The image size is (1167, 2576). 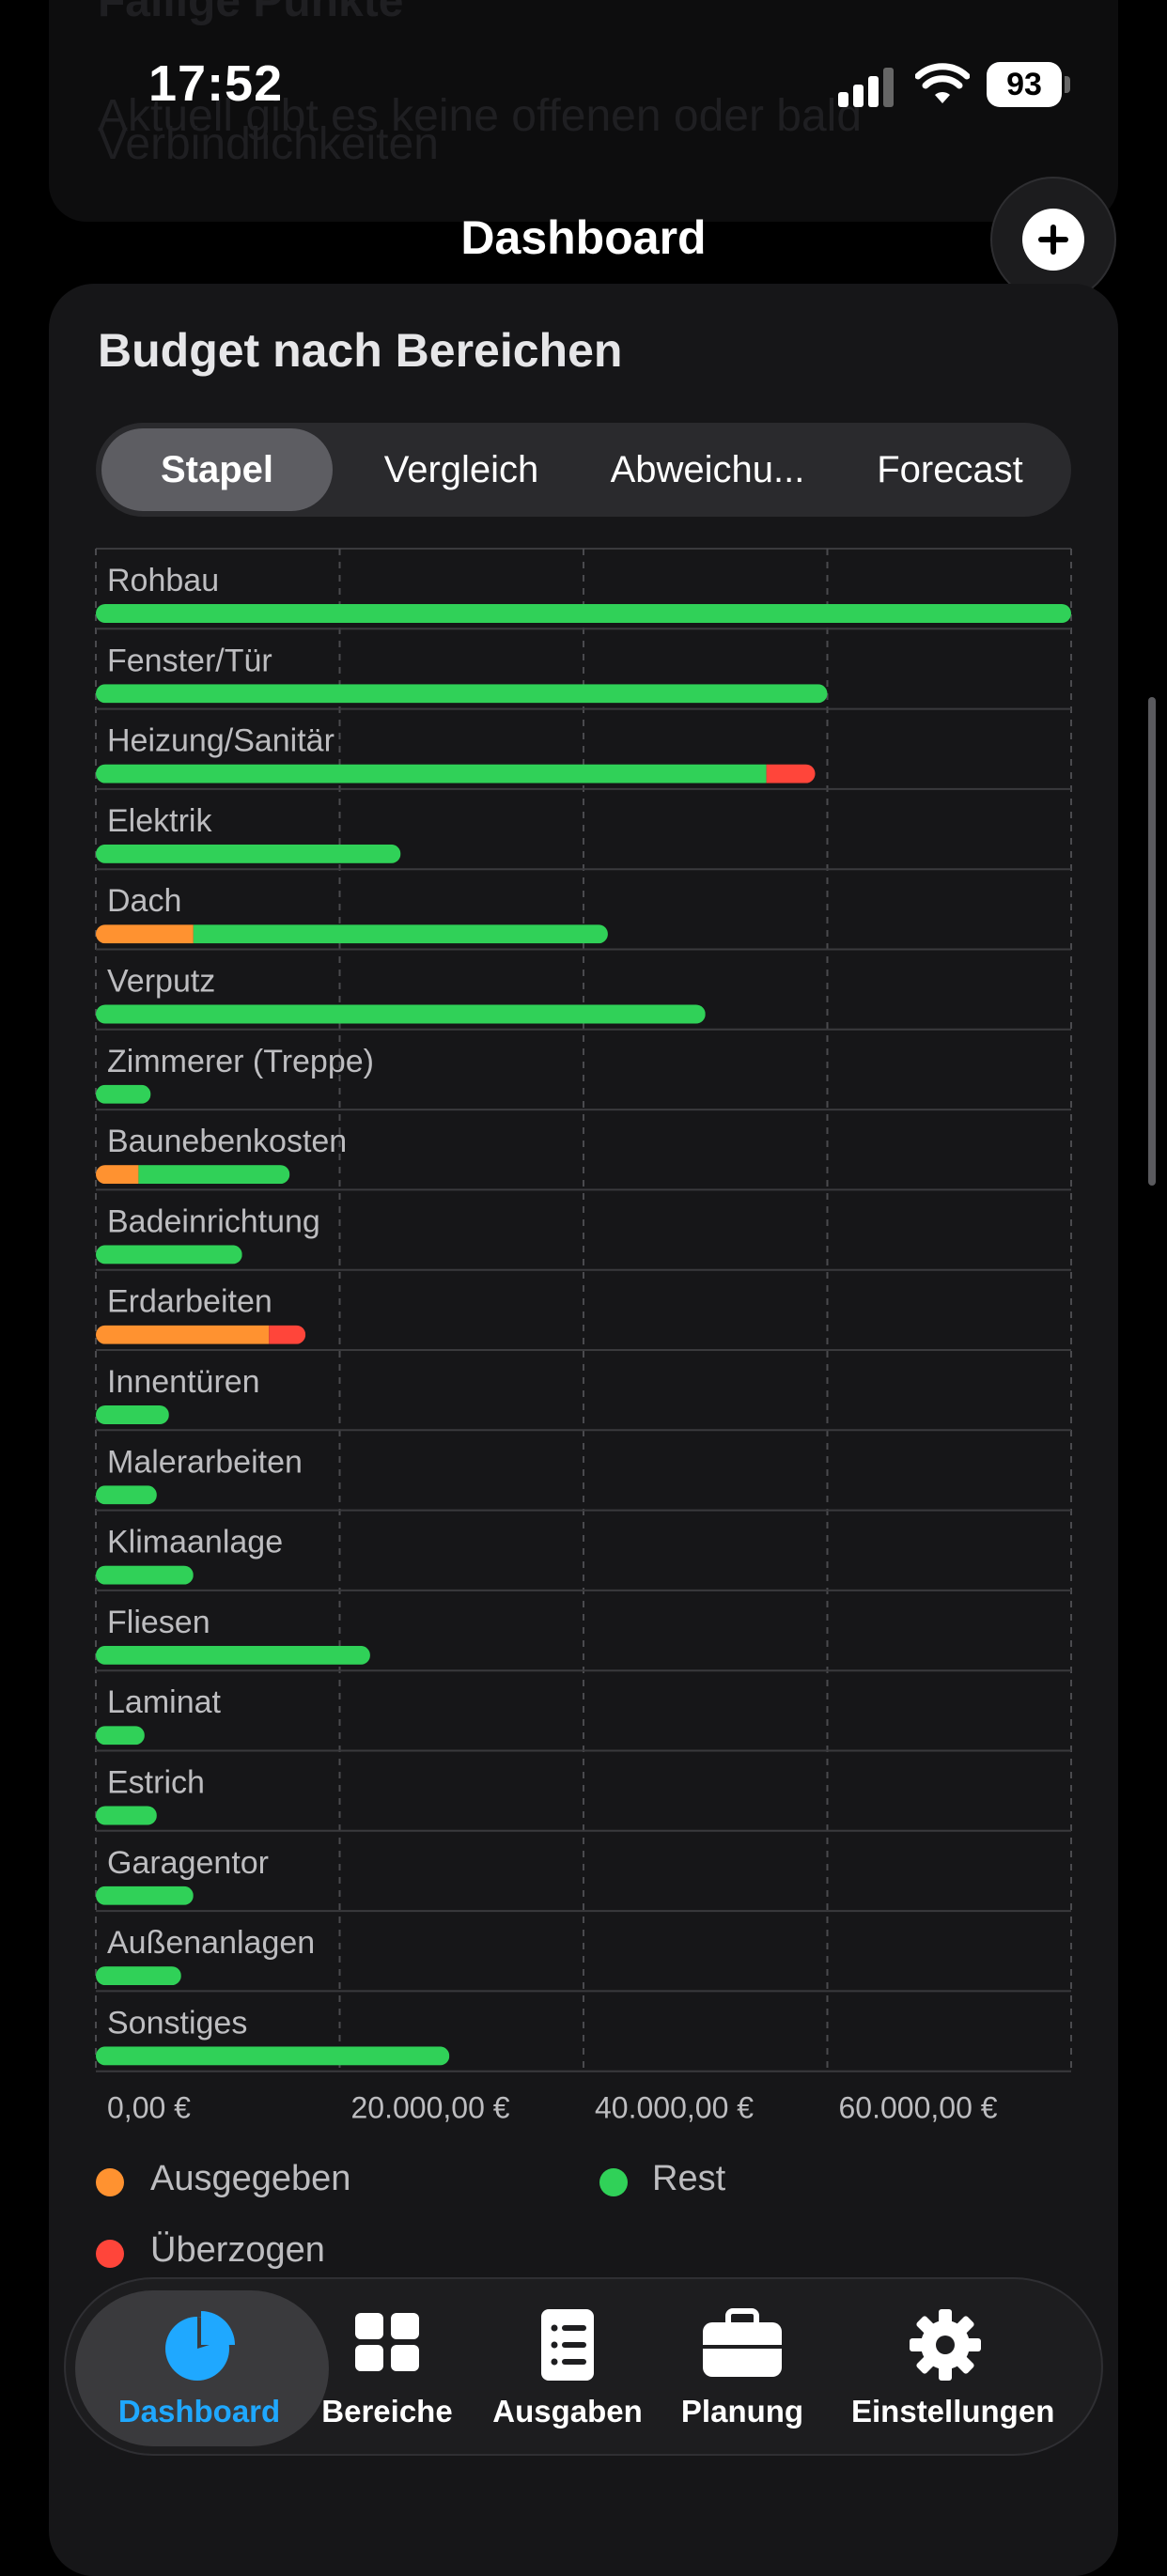 I want to click on bar-klimaanlage, so click(x=145, y=1575).